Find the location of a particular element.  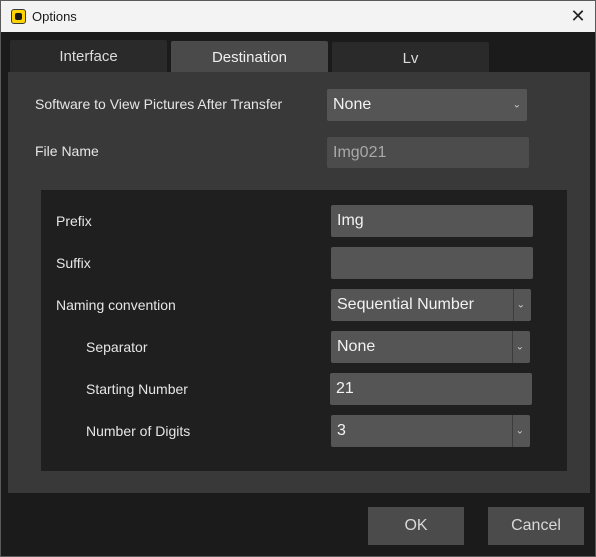

separator-value: None is located at coordinates (356, 346).